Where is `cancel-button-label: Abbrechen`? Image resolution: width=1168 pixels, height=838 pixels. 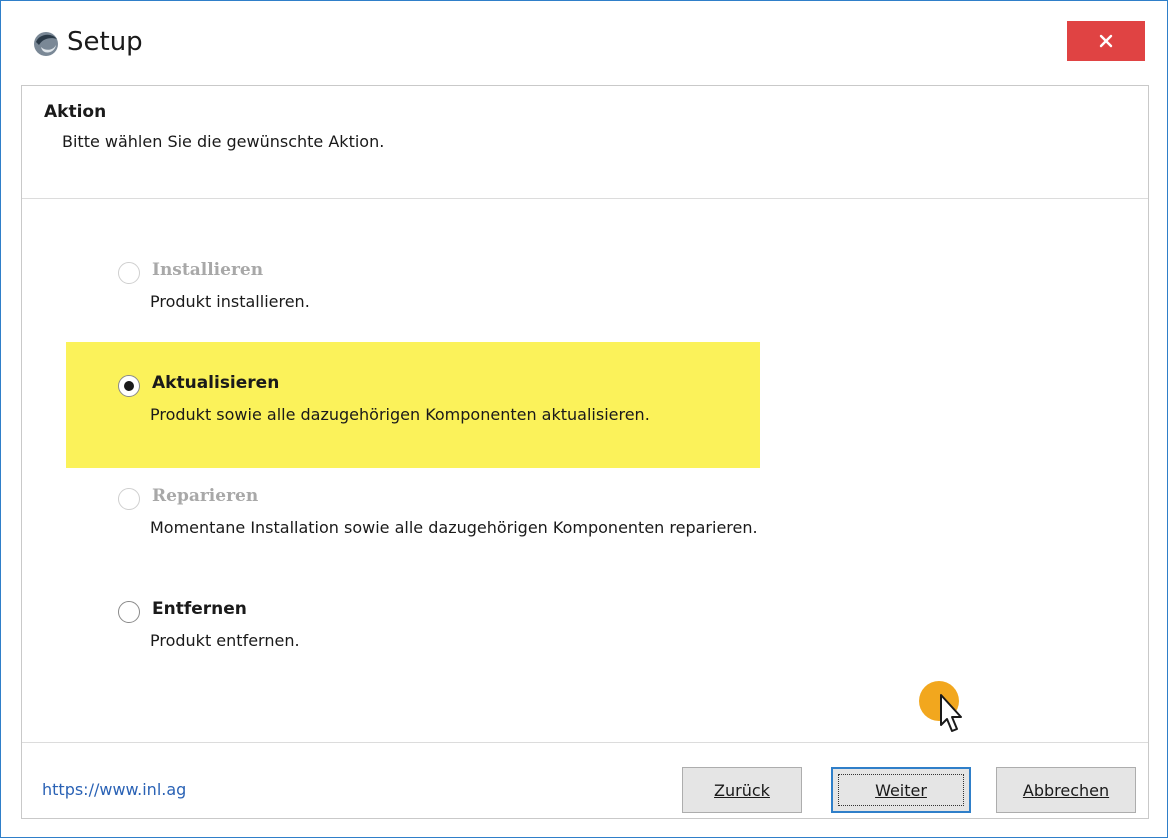 cancel-button-label: Abbrechen is located at coordinates (1066, 790).